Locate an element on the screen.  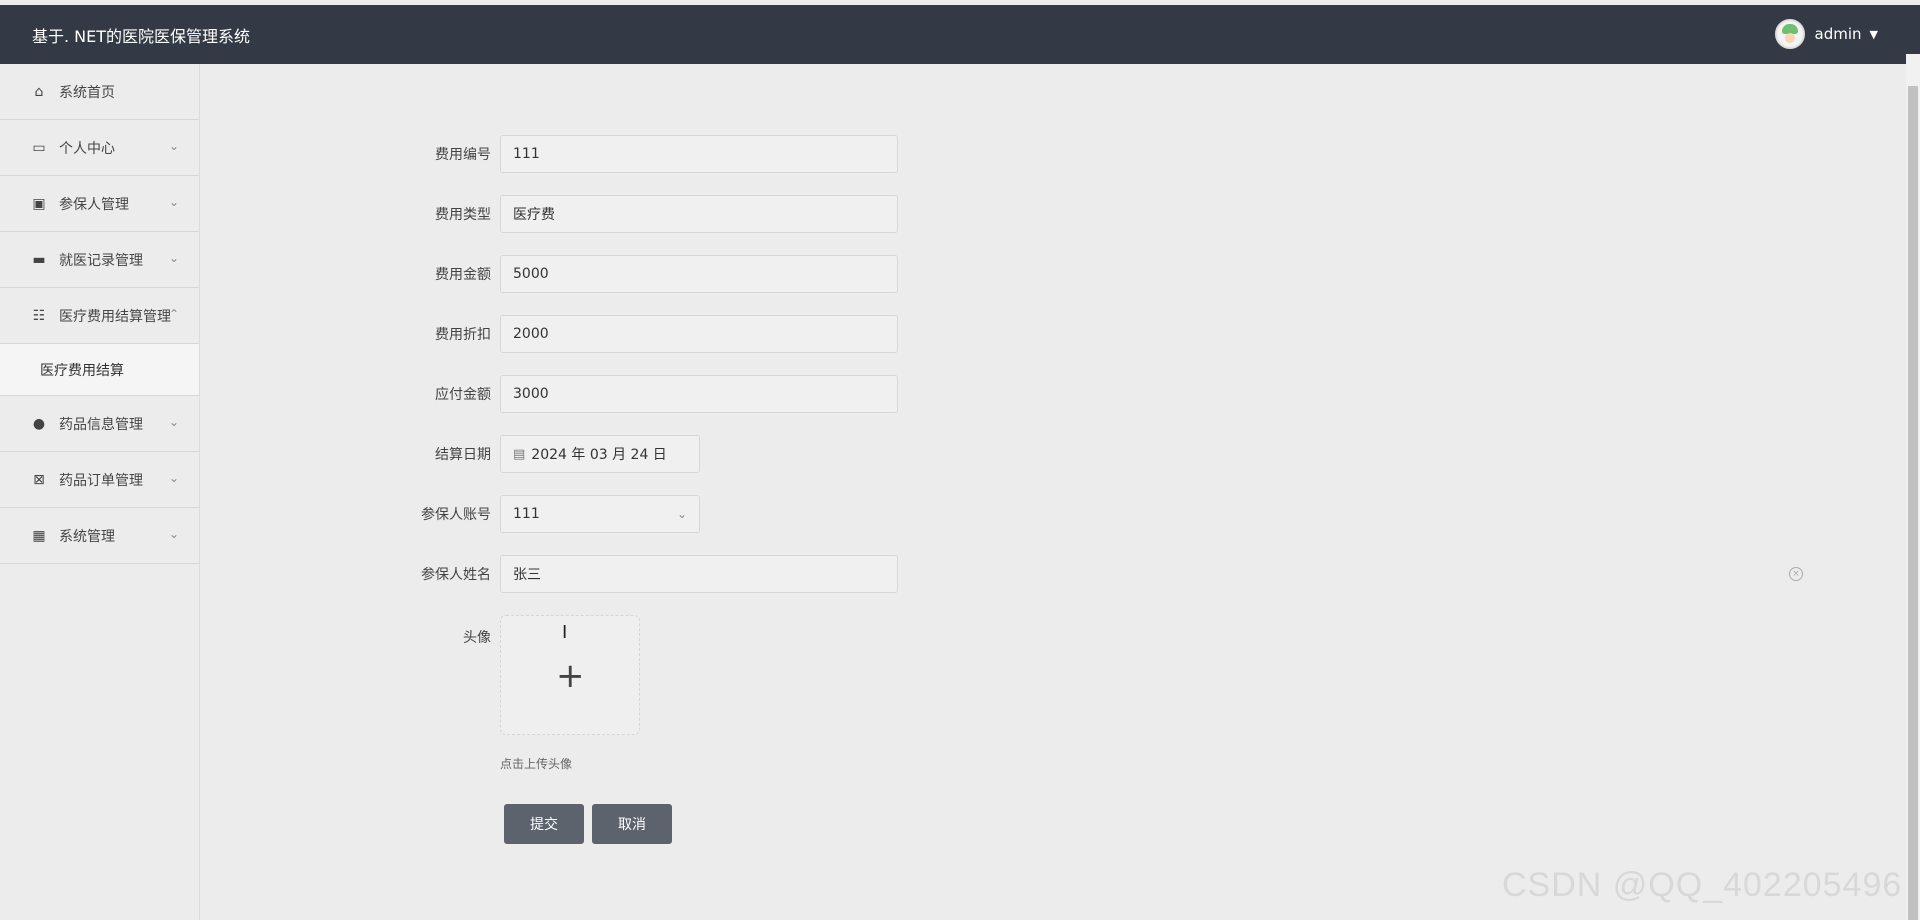
top-navbar: 基于. NET的医院医保管理系统 admin ▼ is located at coordinates (960, 32).